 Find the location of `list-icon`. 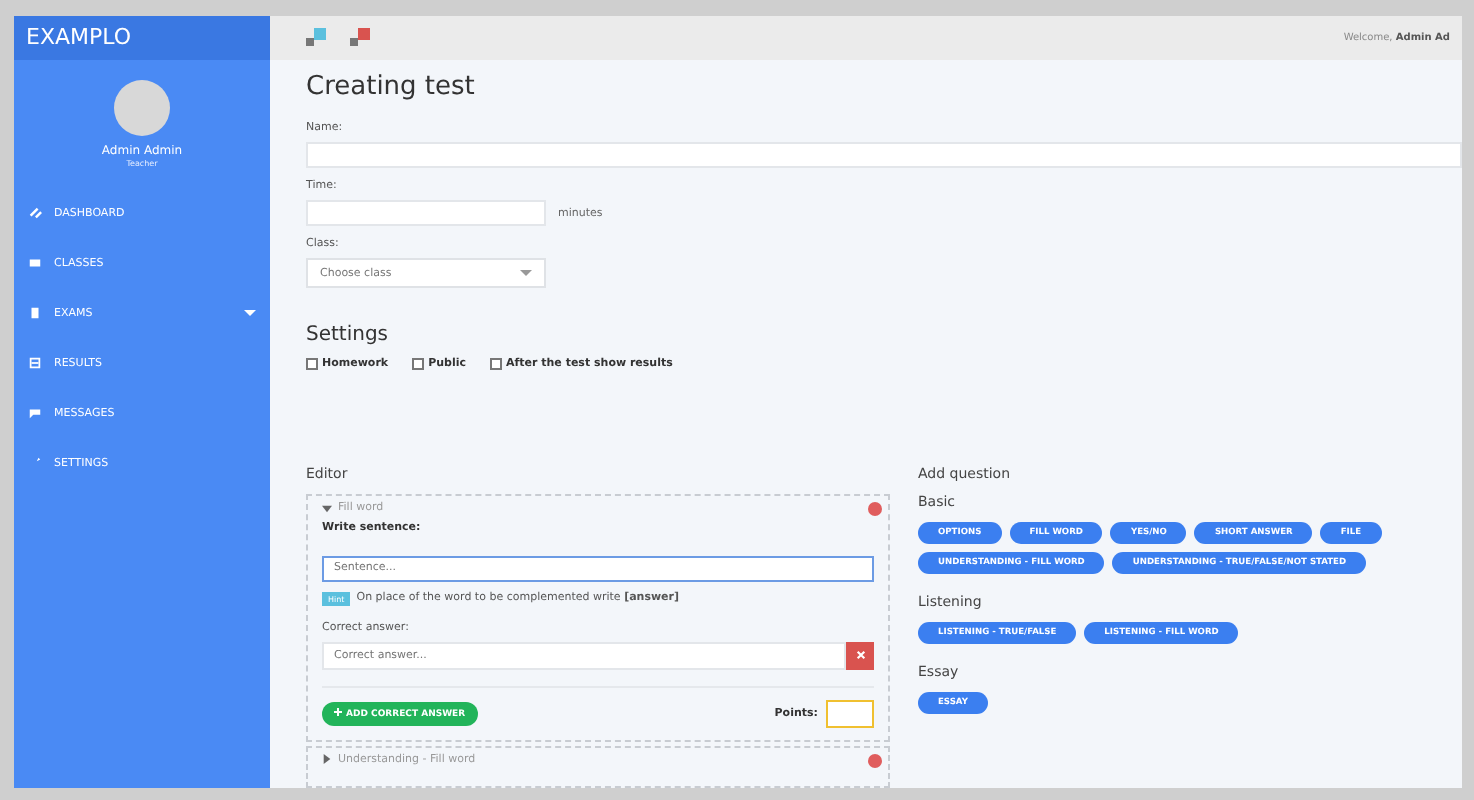

list-icon is located at coordinates (35, 363).